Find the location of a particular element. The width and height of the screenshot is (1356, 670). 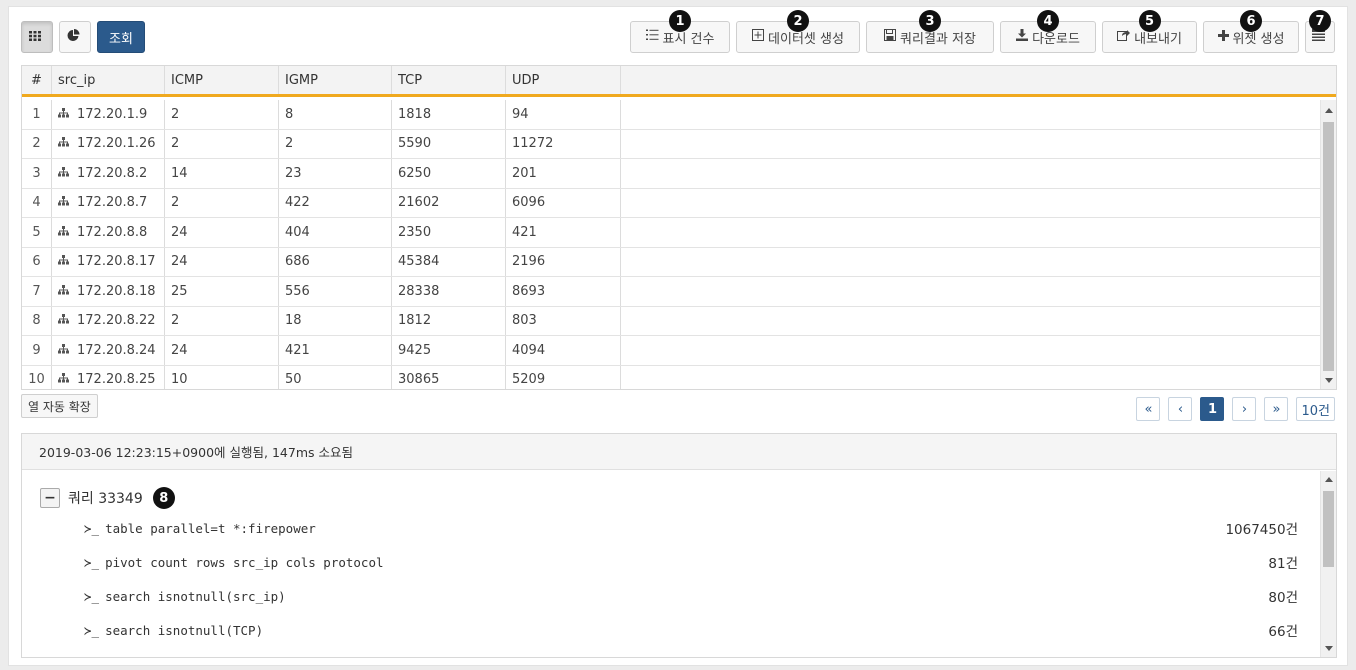

cell-tcp: 30865 is located at coordinates (449, 377).